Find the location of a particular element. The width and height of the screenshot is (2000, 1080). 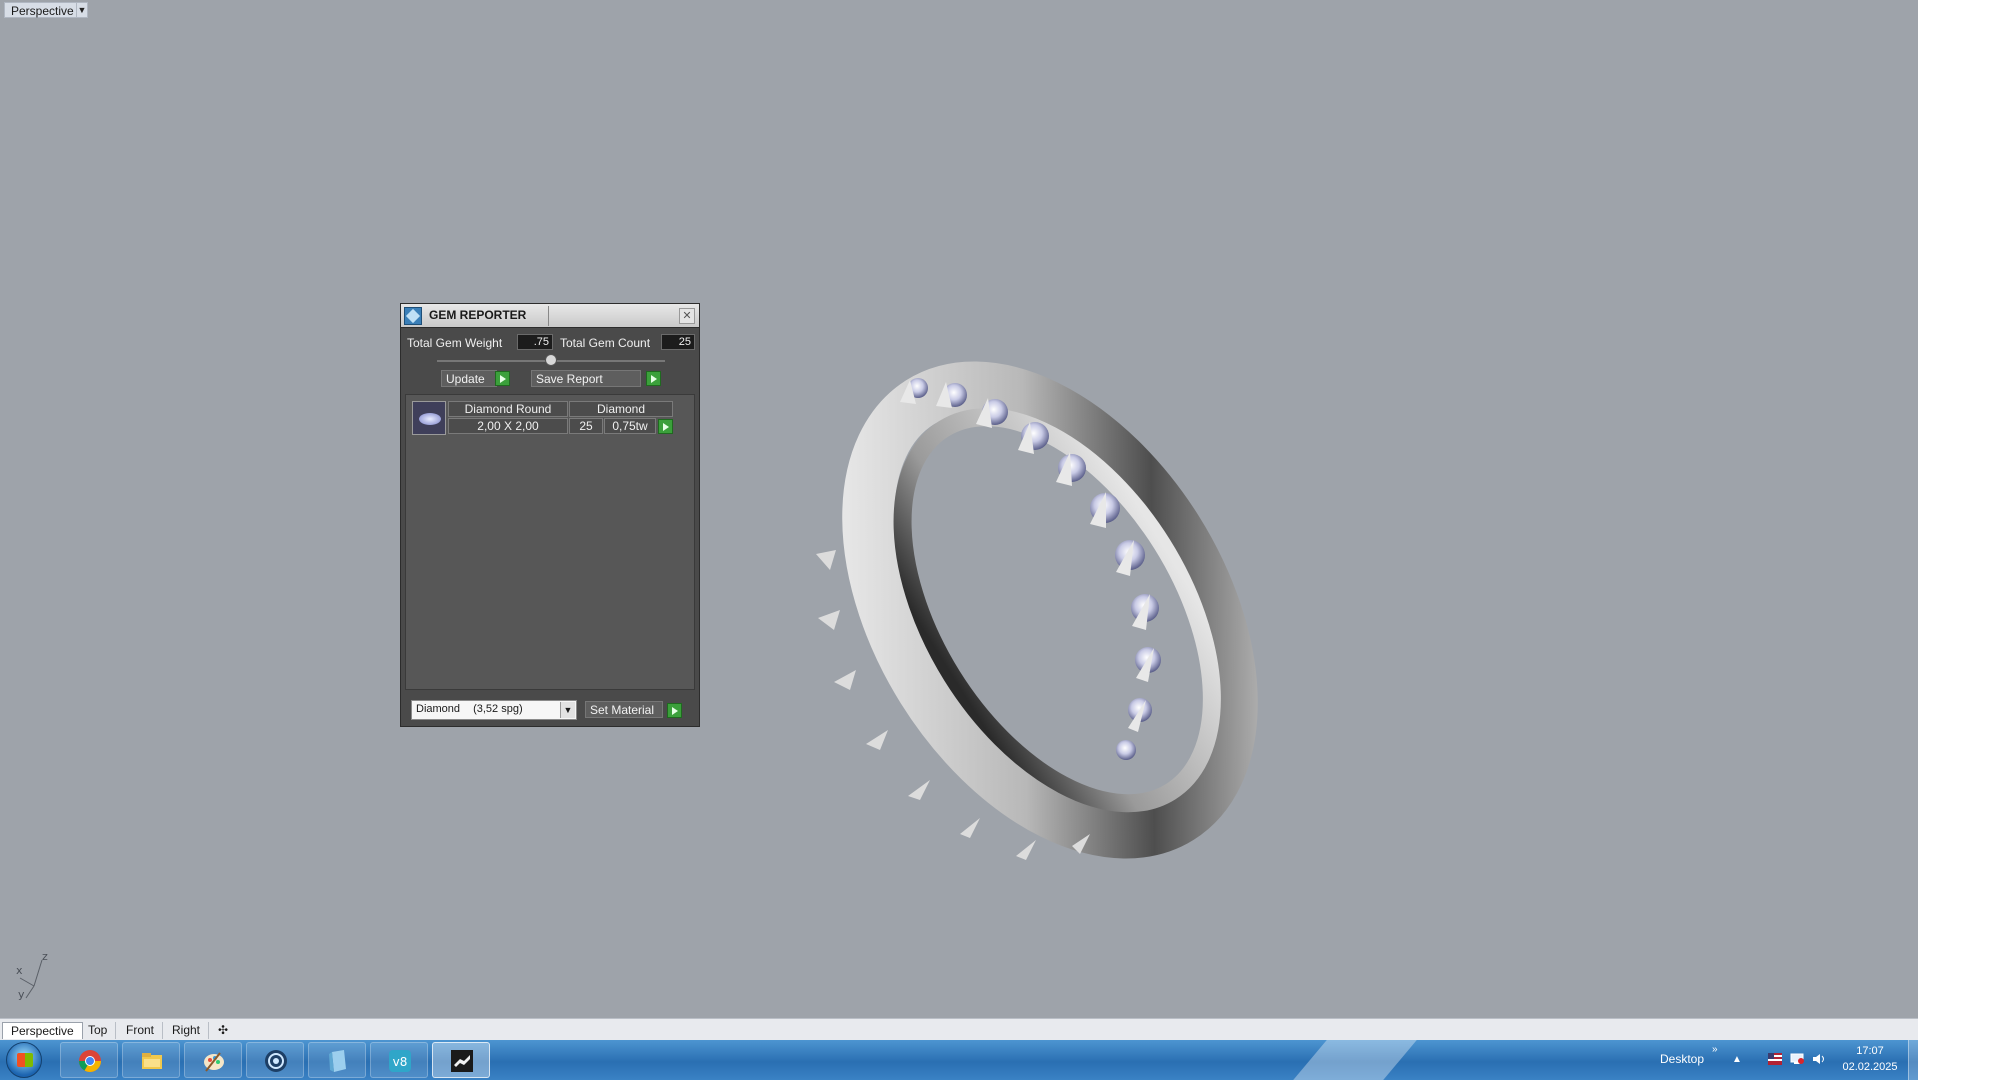

chevron-down-icon: ▼ is located at coordinates (567, 710).